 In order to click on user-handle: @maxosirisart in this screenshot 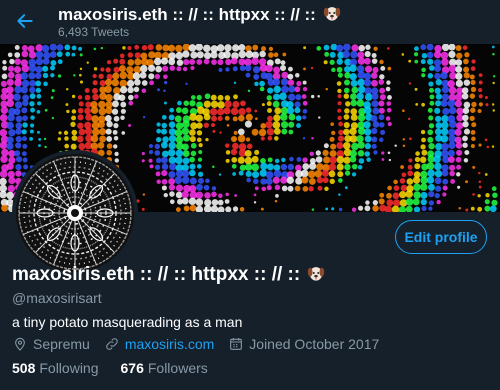, I will do `click(57, 298)`.